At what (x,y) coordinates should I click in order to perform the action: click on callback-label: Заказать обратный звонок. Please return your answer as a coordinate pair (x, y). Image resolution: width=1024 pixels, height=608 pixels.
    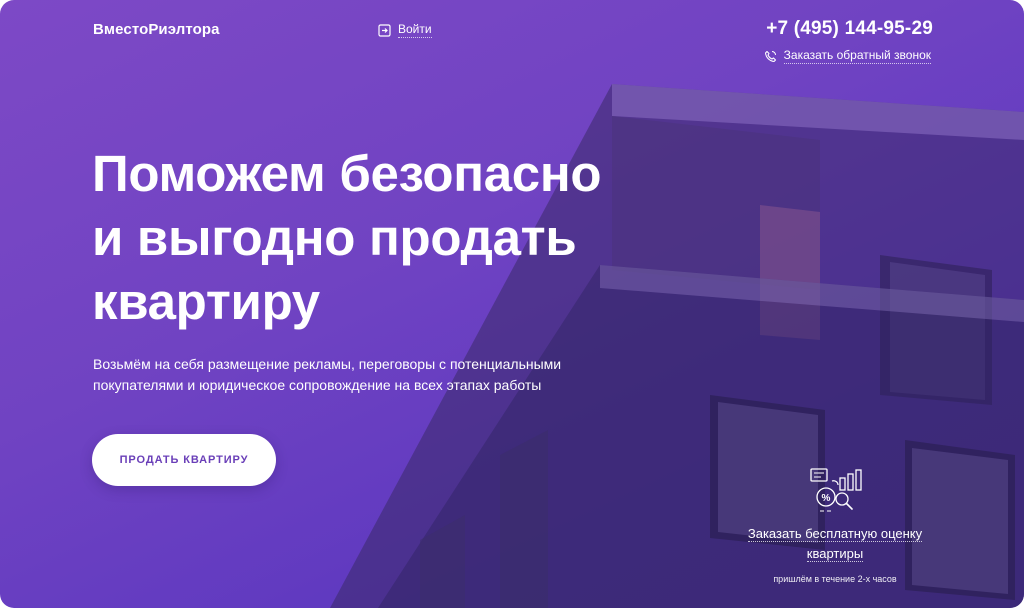
    Looking at the image, I should click on (857, 56).